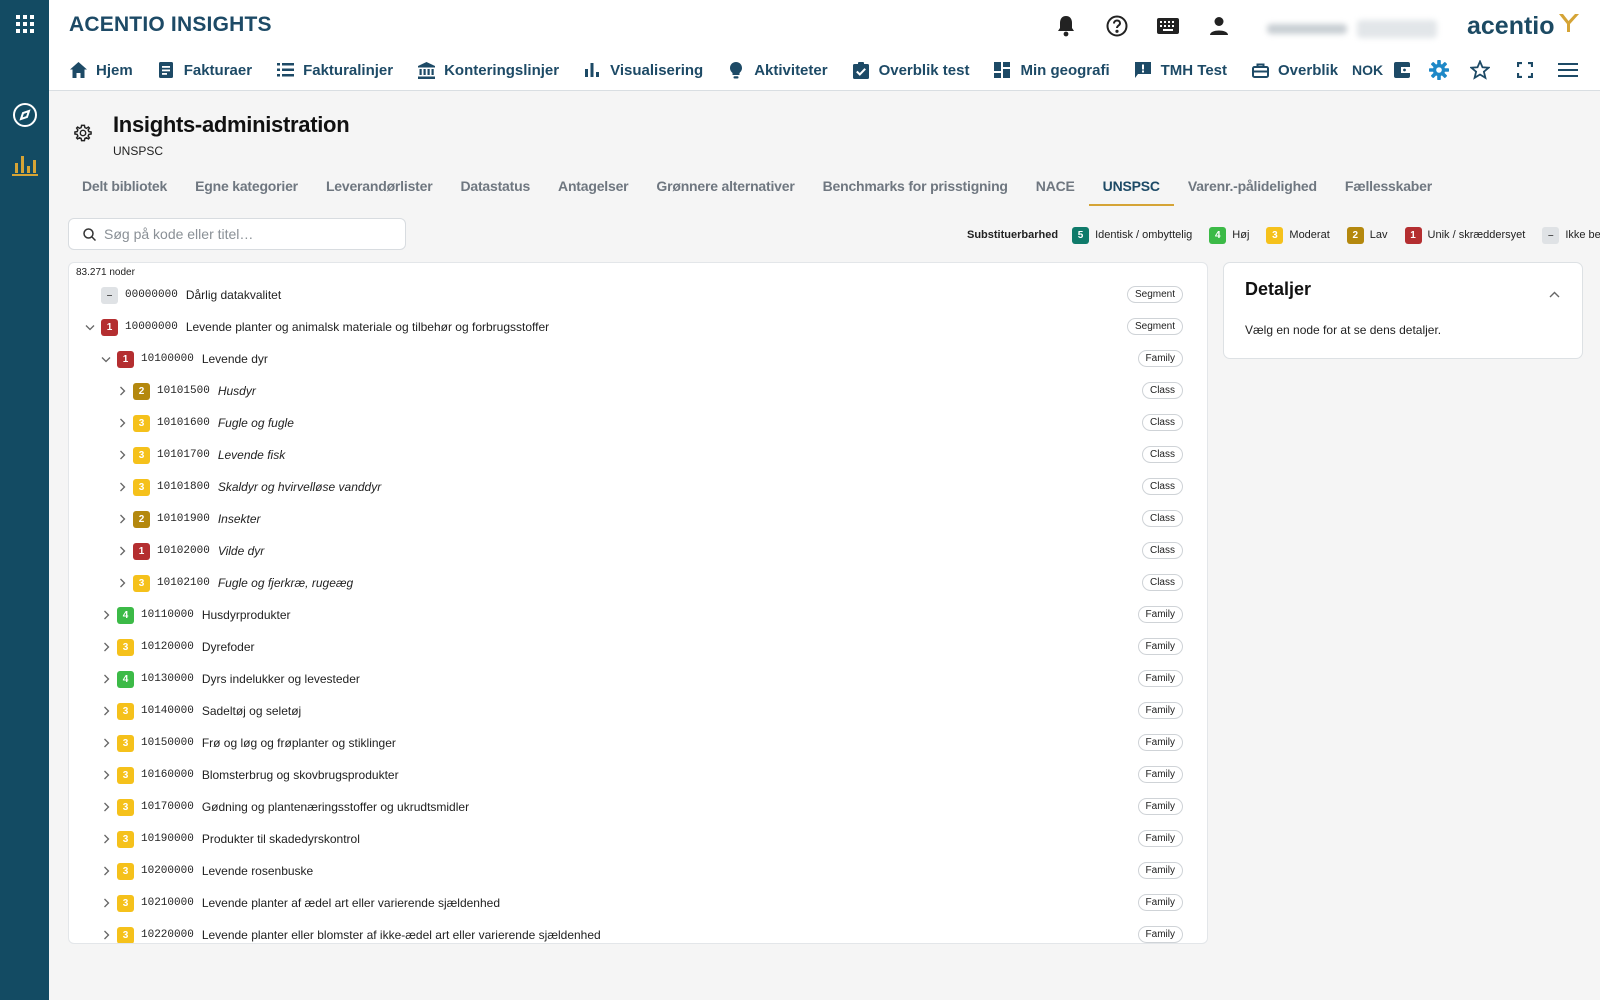 This screenshot has height=1000, width=1600. What do you see at coordinates (1144, 235) in the screenshot?
I see `legend-item-label: Identisk / ombyttelig` at bounding box center [1144, 235].